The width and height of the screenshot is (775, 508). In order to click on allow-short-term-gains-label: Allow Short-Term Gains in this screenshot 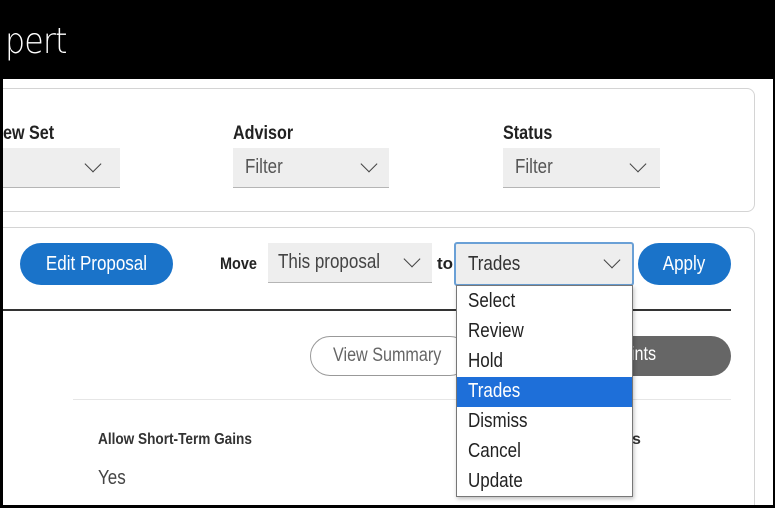, I will do `click(175, 439)`.